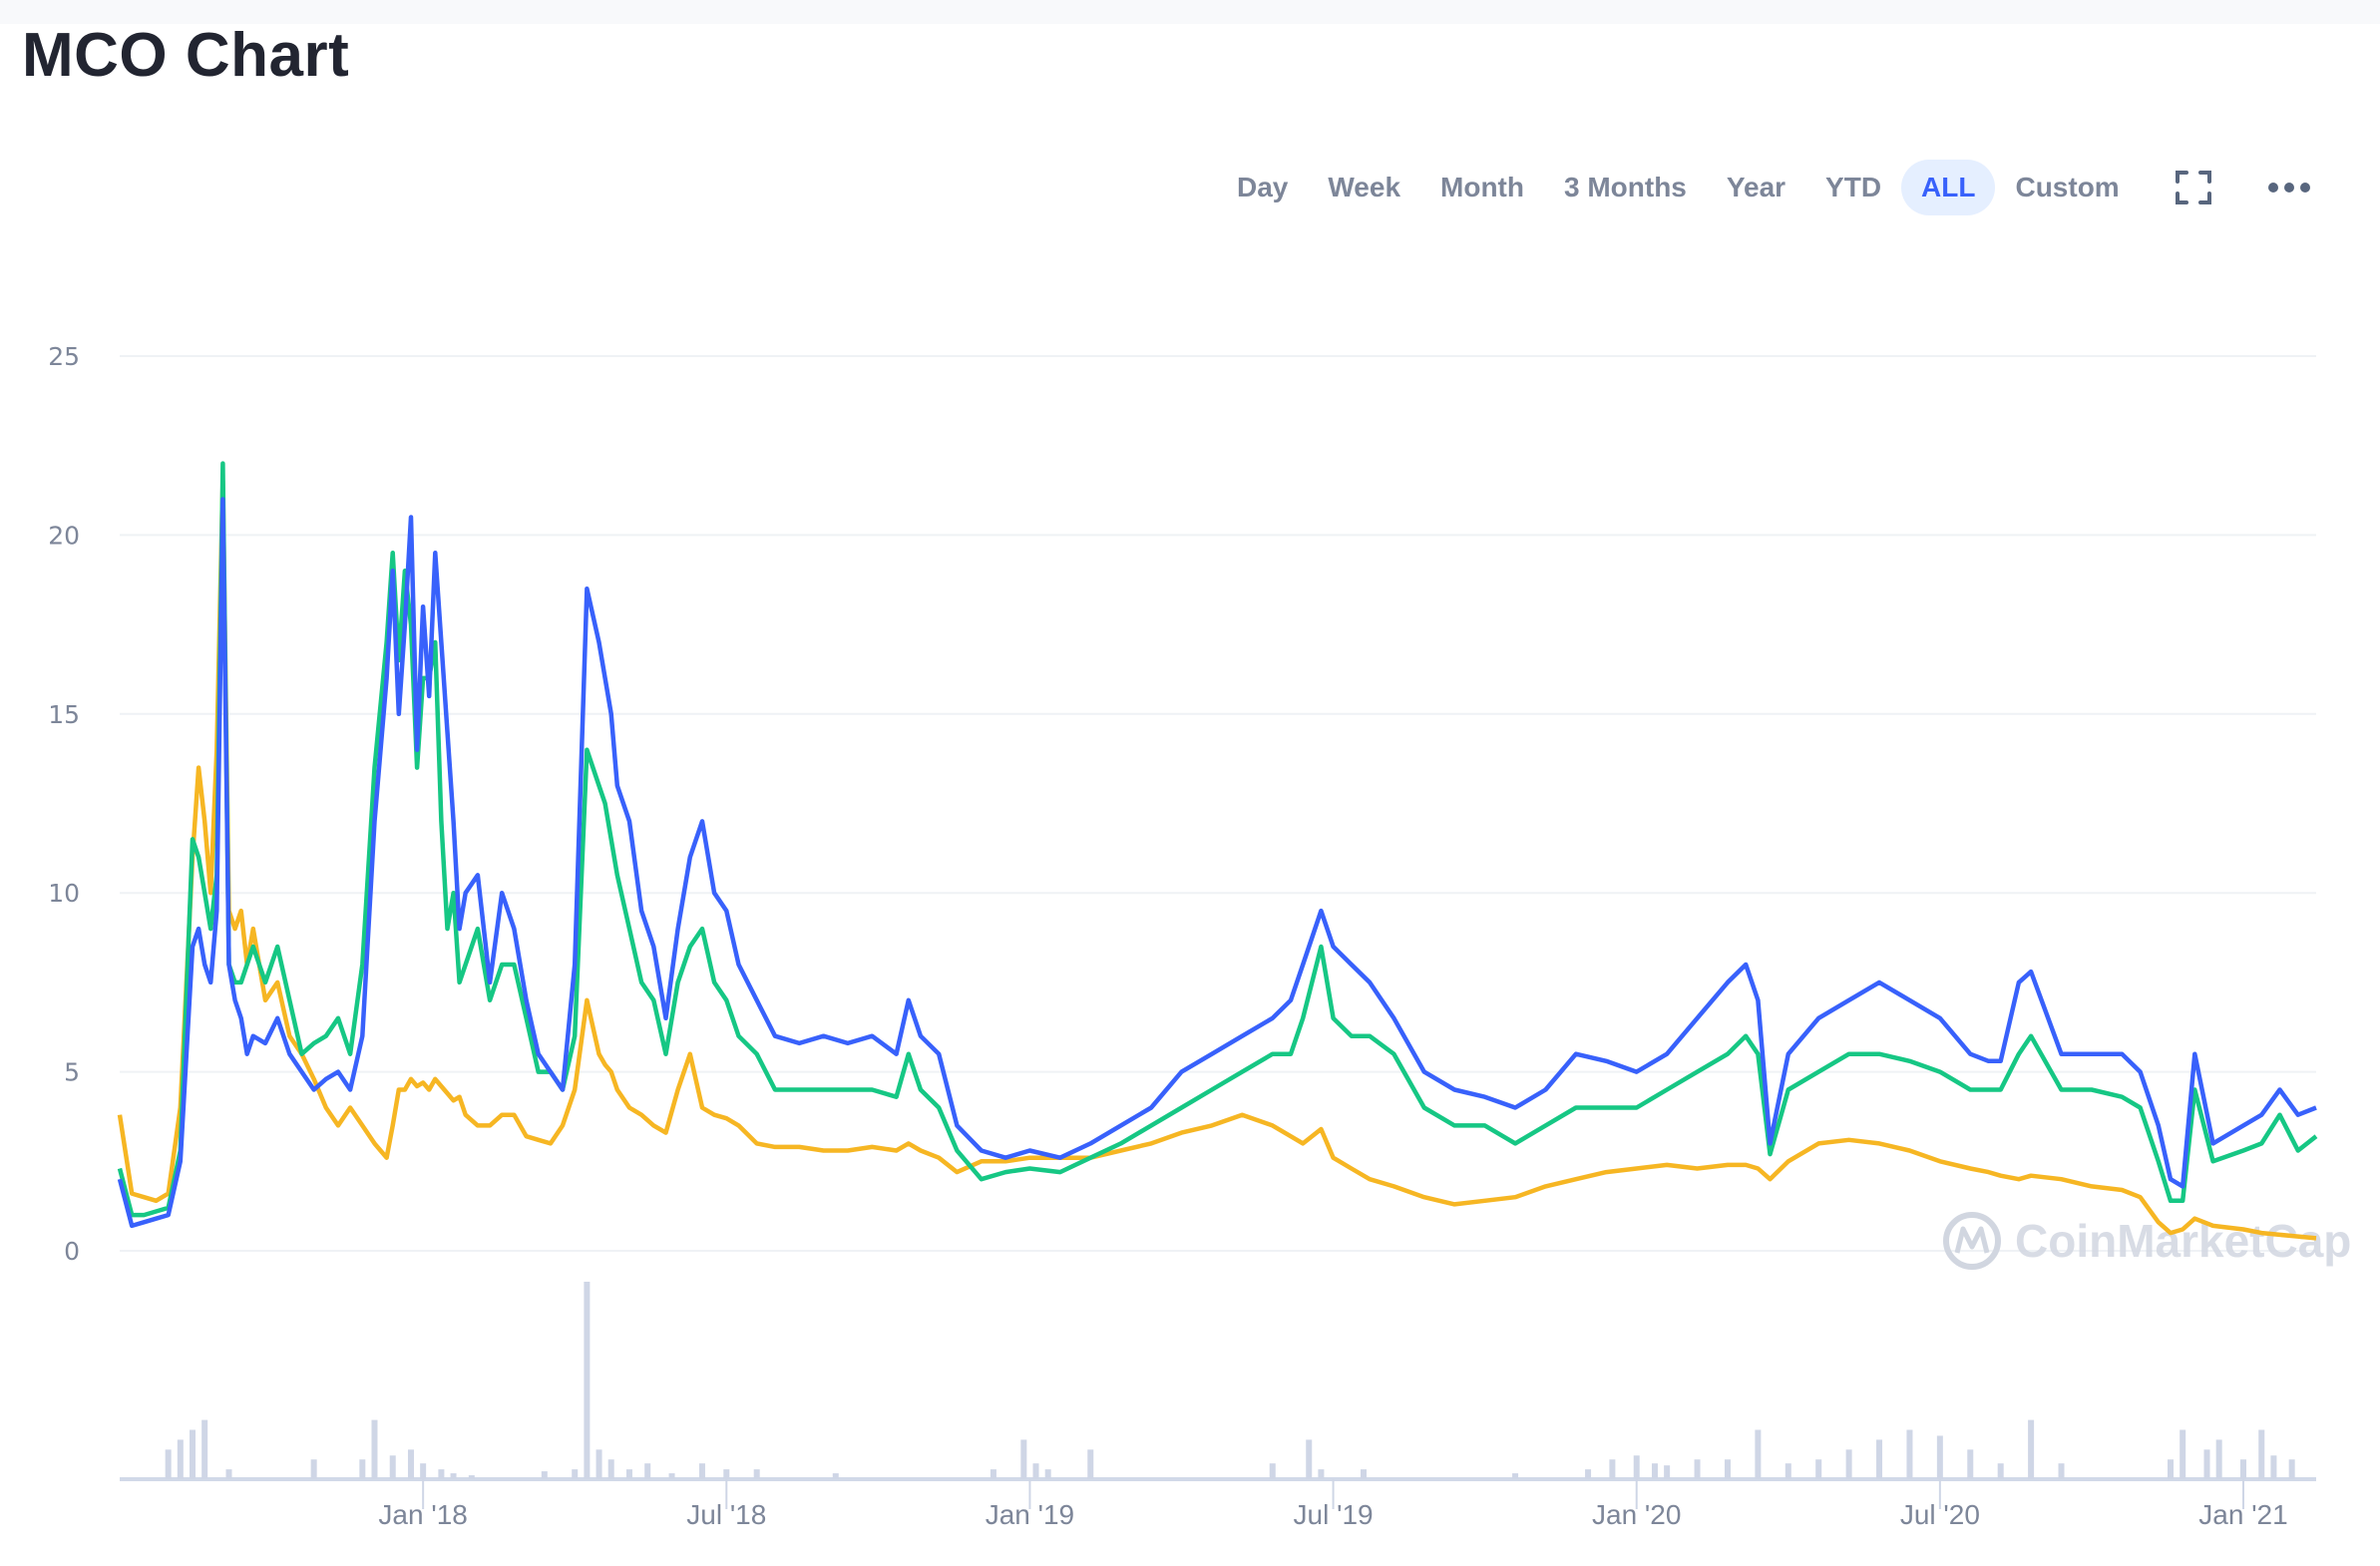 Image resolution: width=2380 pixels, height=1566 pixels. What do you see at coordinates (1636, 1514) in the screenshot?
I see `x-tick-label: Jan '20` at bounding box center [1636, 1514].